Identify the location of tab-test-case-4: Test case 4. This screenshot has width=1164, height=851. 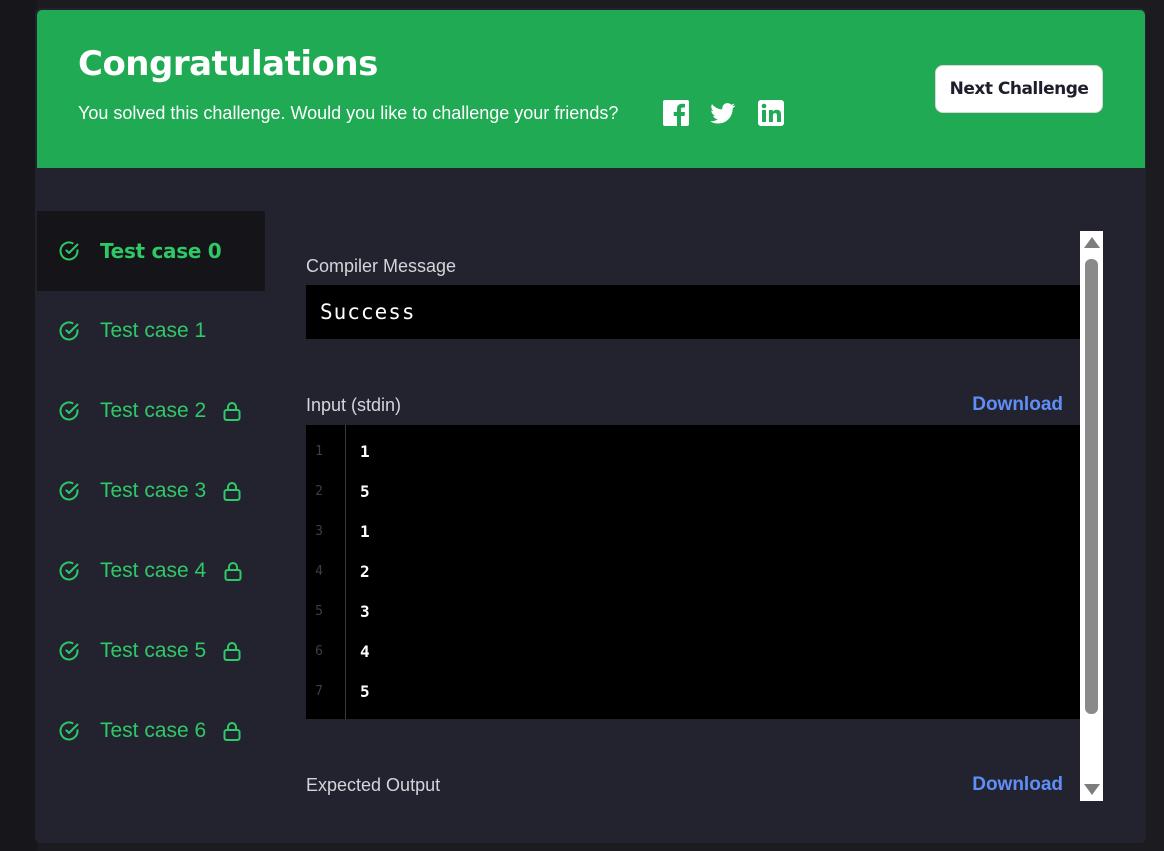
(151, 571).